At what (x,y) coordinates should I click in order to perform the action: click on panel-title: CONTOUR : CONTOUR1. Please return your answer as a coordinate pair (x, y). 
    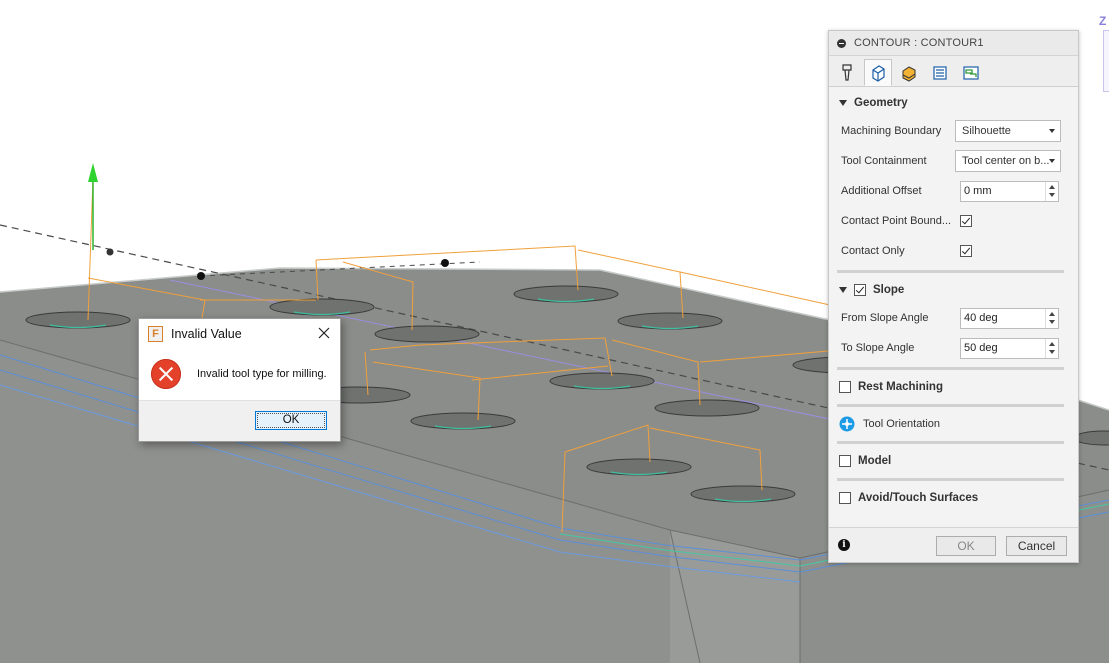
    Looking at the image, I should click on (919, 43).